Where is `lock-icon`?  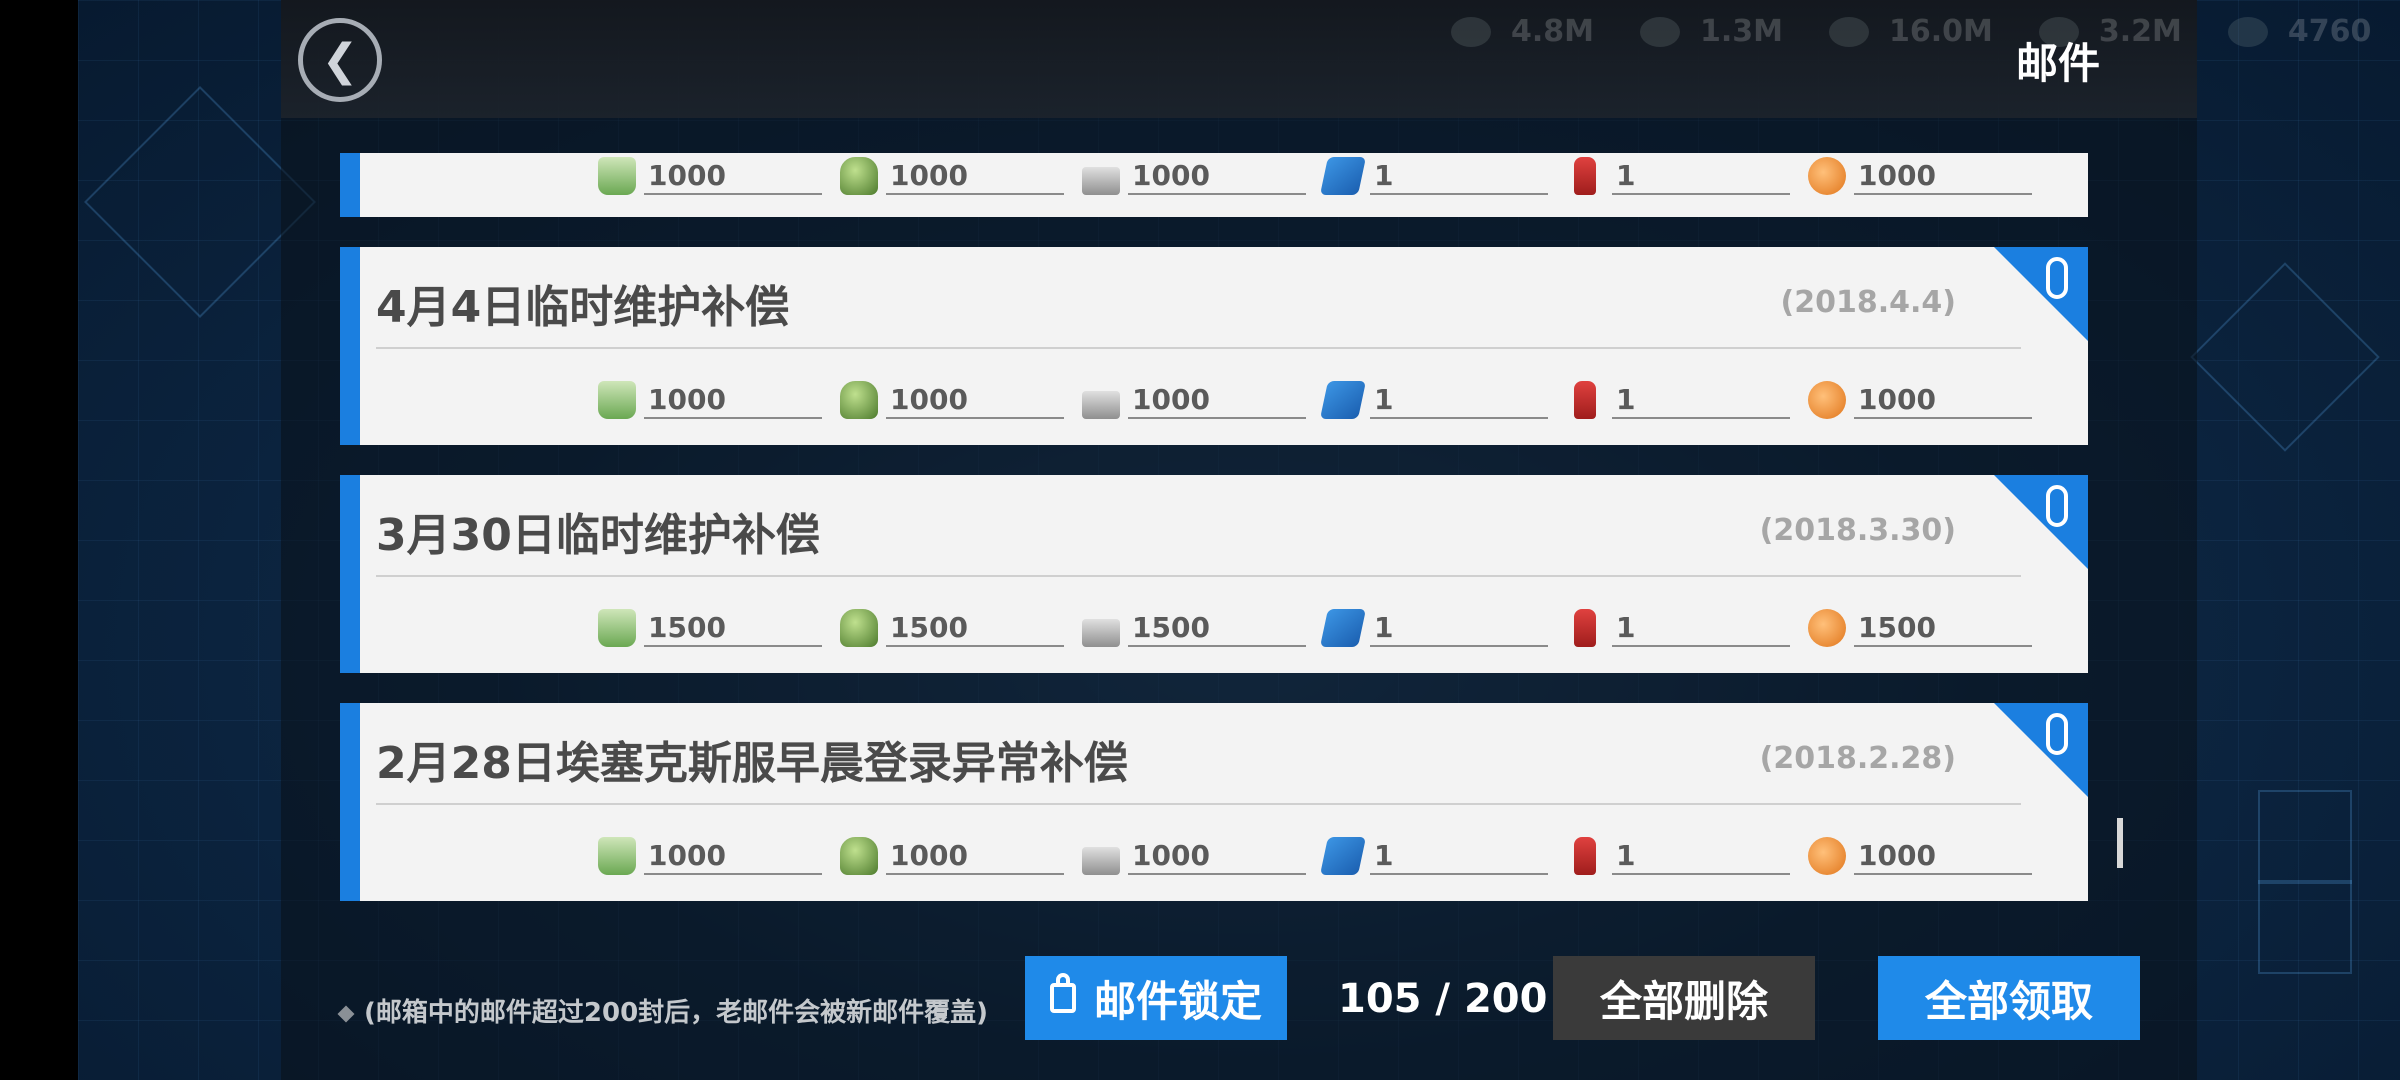
lock-icon is located at coordinates (1062, 993).